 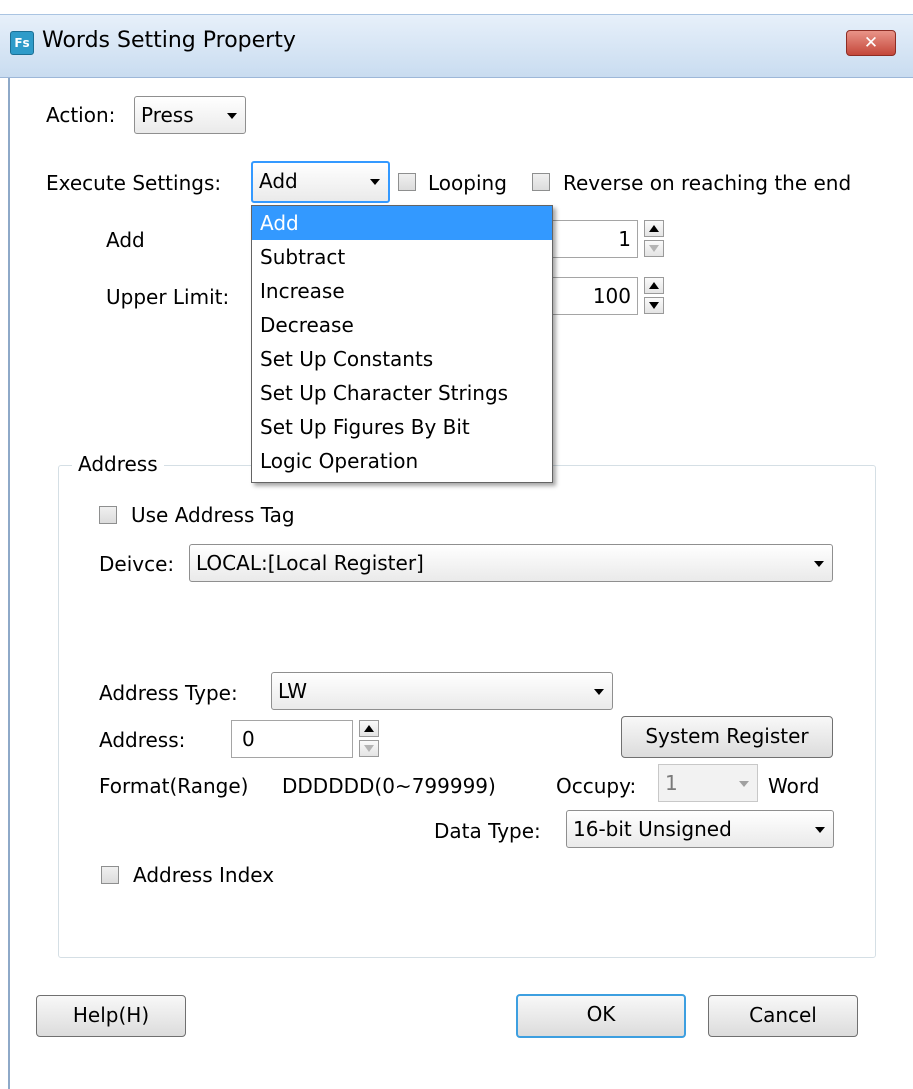 What do you see at coordinates (310, 563) in the screenshot?
I see `device-select-value: LOCAL:[Local Register]` at bounding box center [310, 563].